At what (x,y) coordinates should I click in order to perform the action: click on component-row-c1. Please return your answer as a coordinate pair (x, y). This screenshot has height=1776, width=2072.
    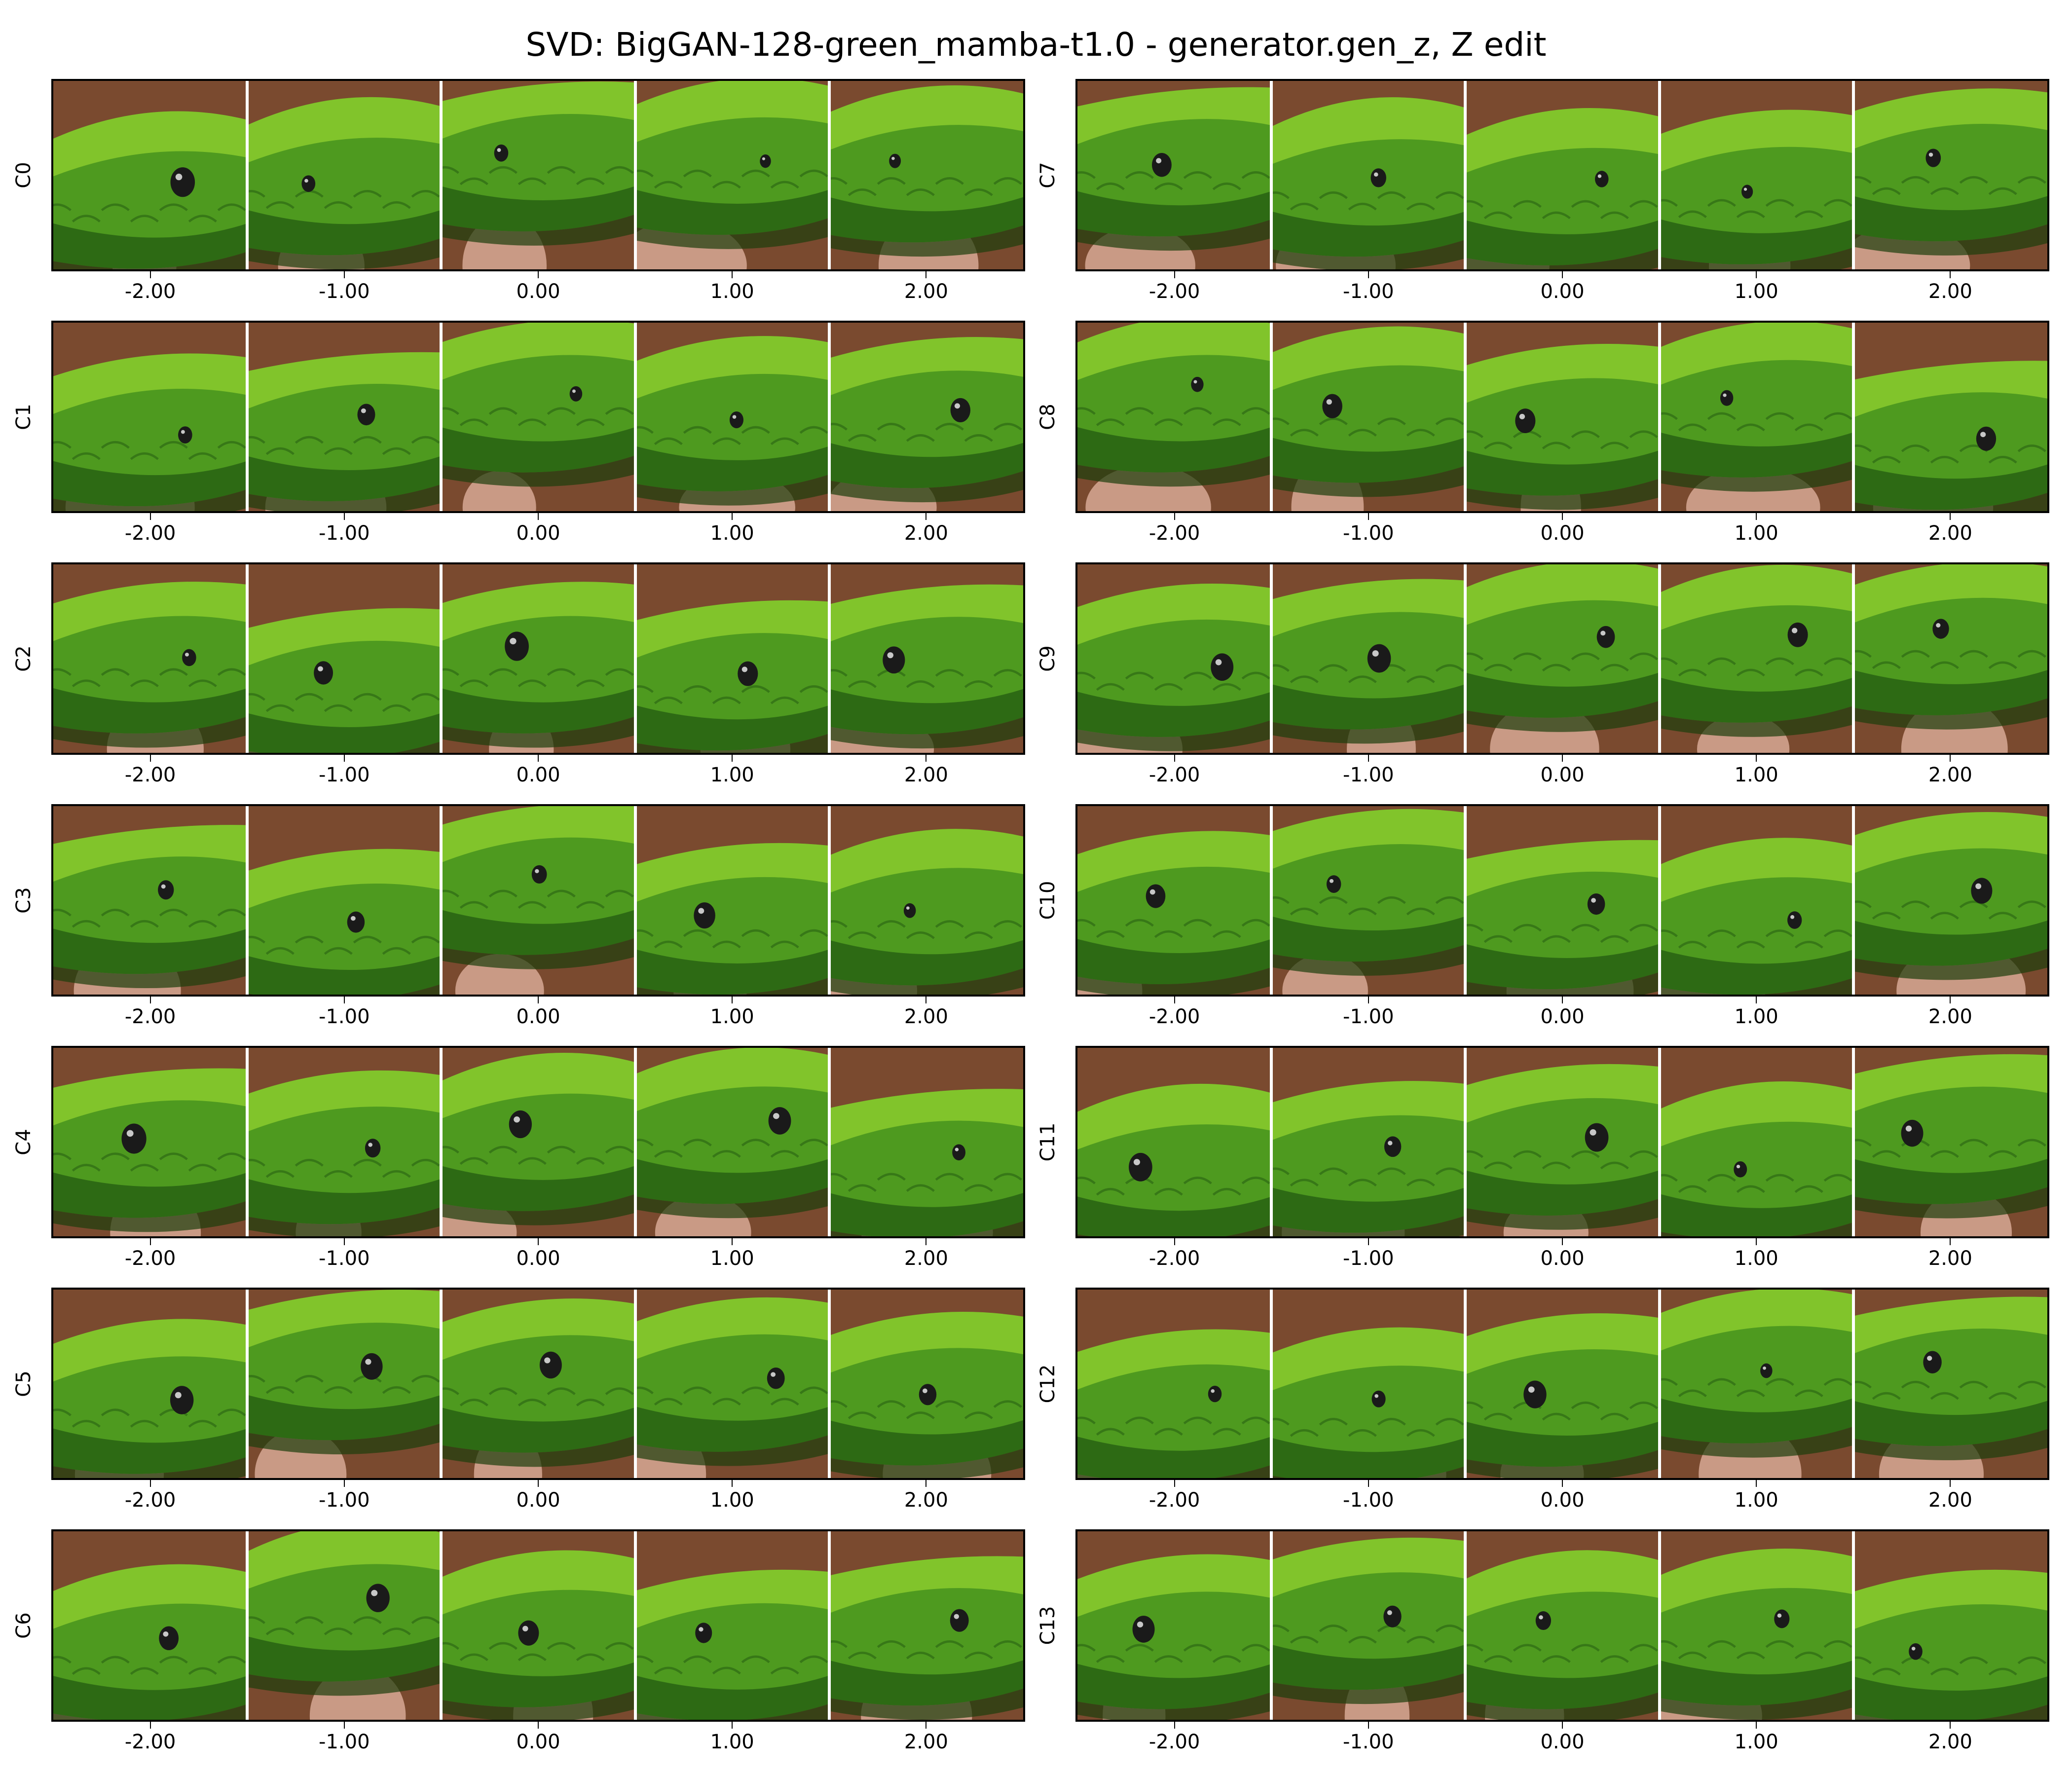
    Looking at the image, I should click on (538, 417).